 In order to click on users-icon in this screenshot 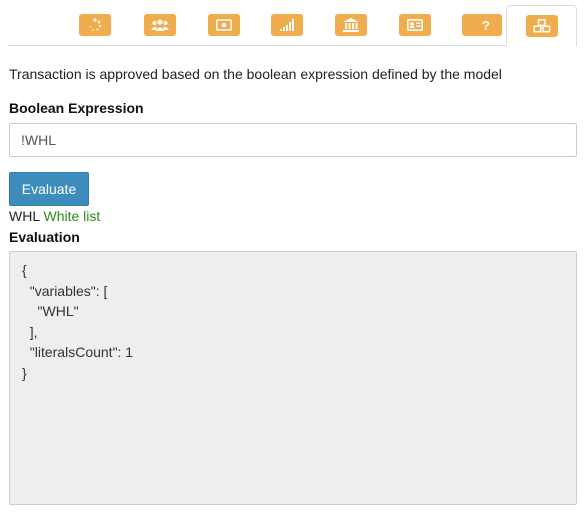, I will do `click(160, 25)`.